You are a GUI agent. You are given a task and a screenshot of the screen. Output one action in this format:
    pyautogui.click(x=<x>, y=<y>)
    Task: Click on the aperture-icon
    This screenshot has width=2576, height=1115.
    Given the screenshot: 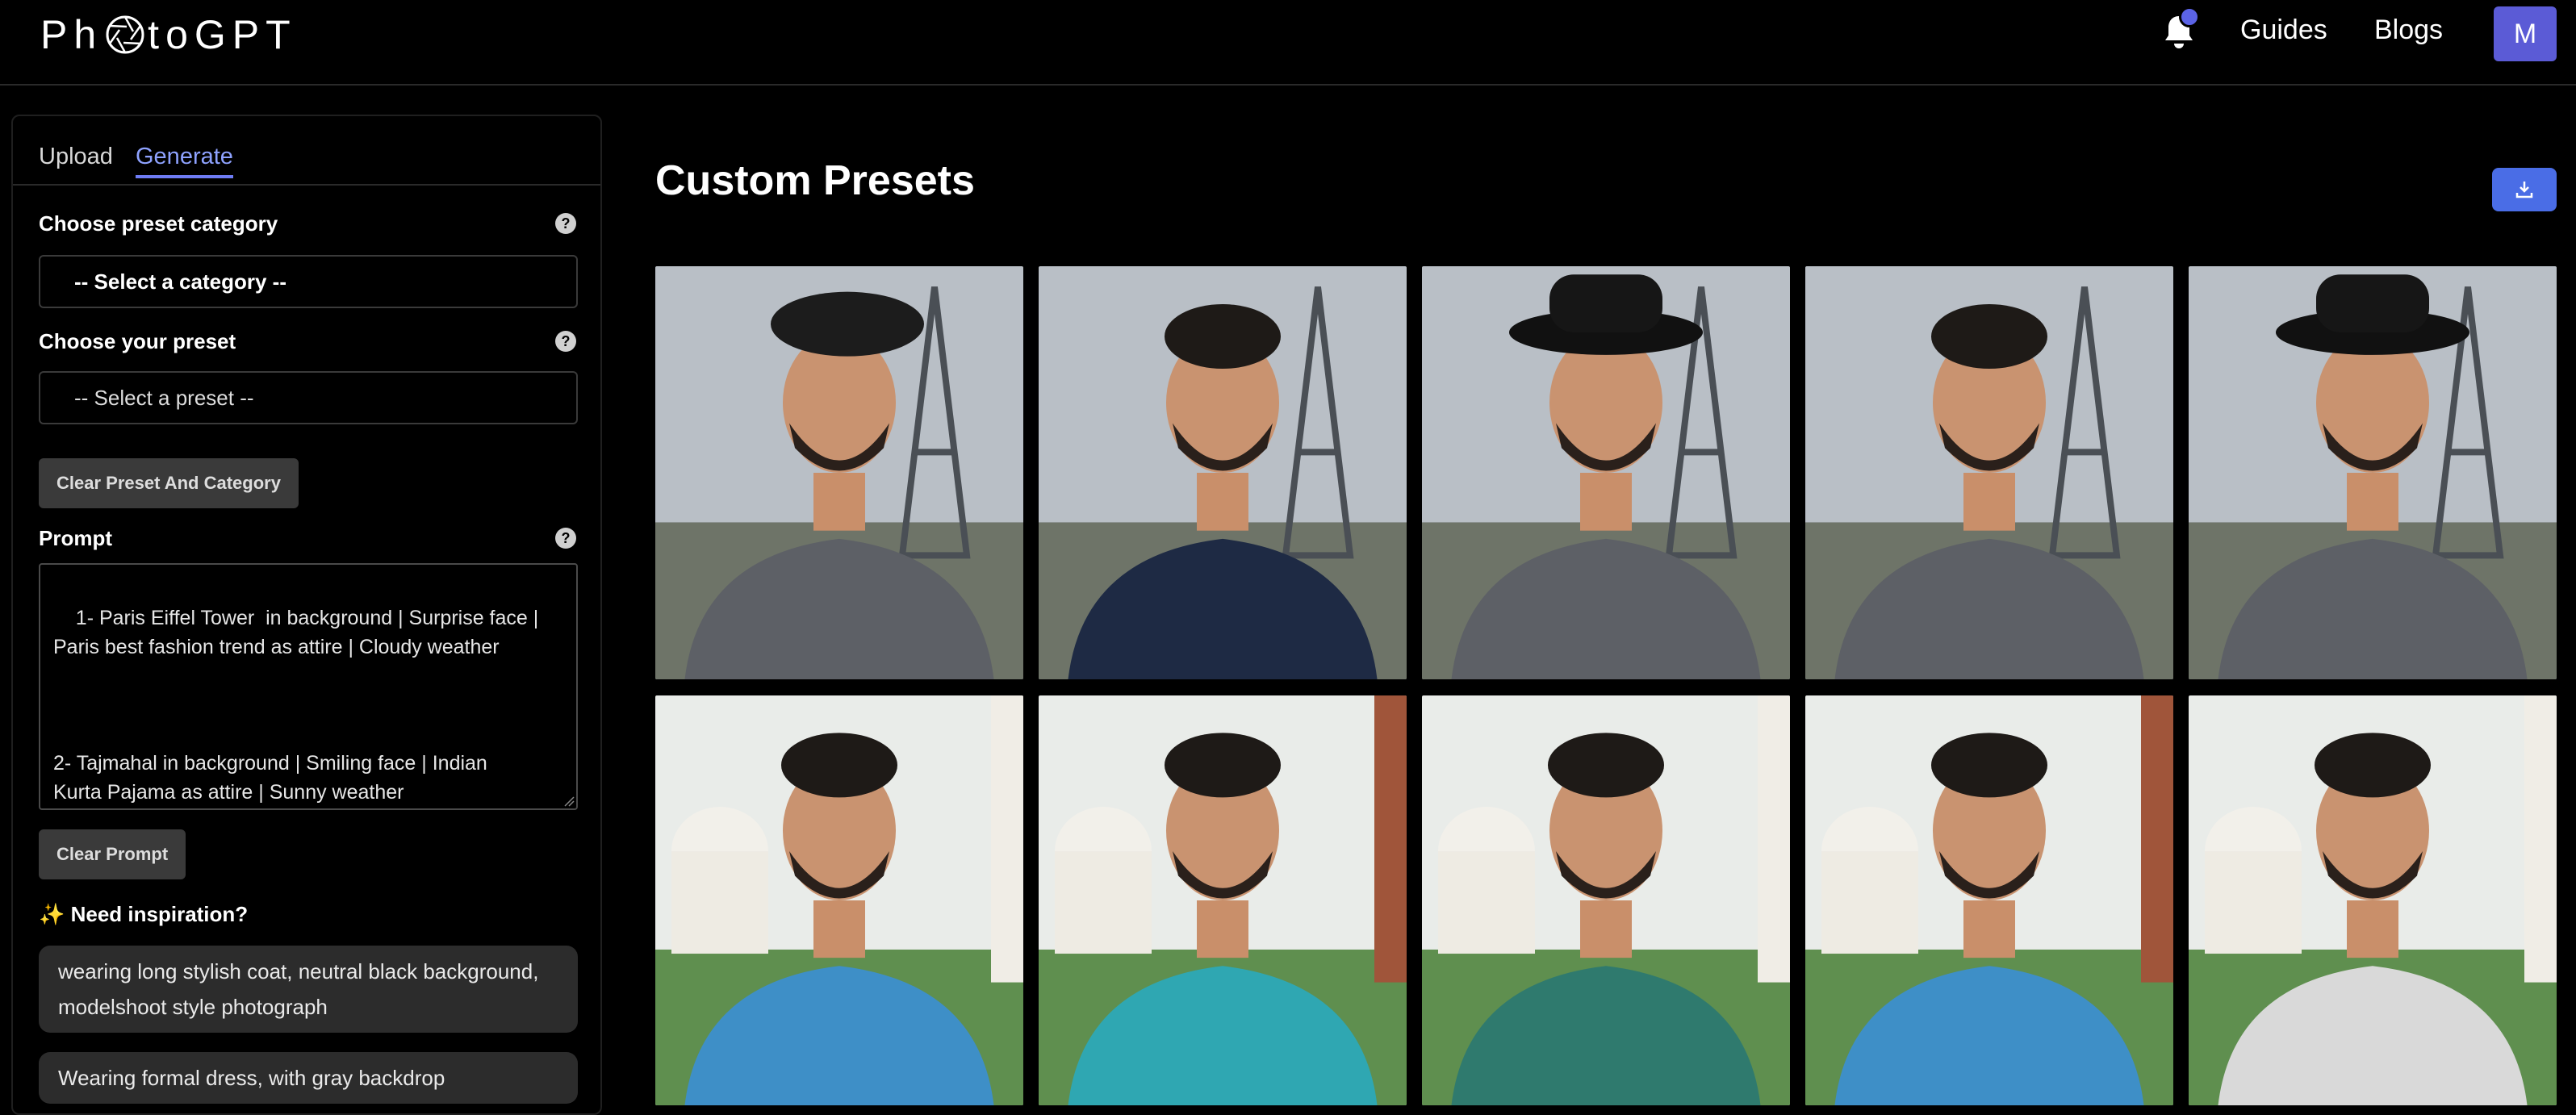 What is the action you would take?
    pyautogui.click(x=125, y=34)
    